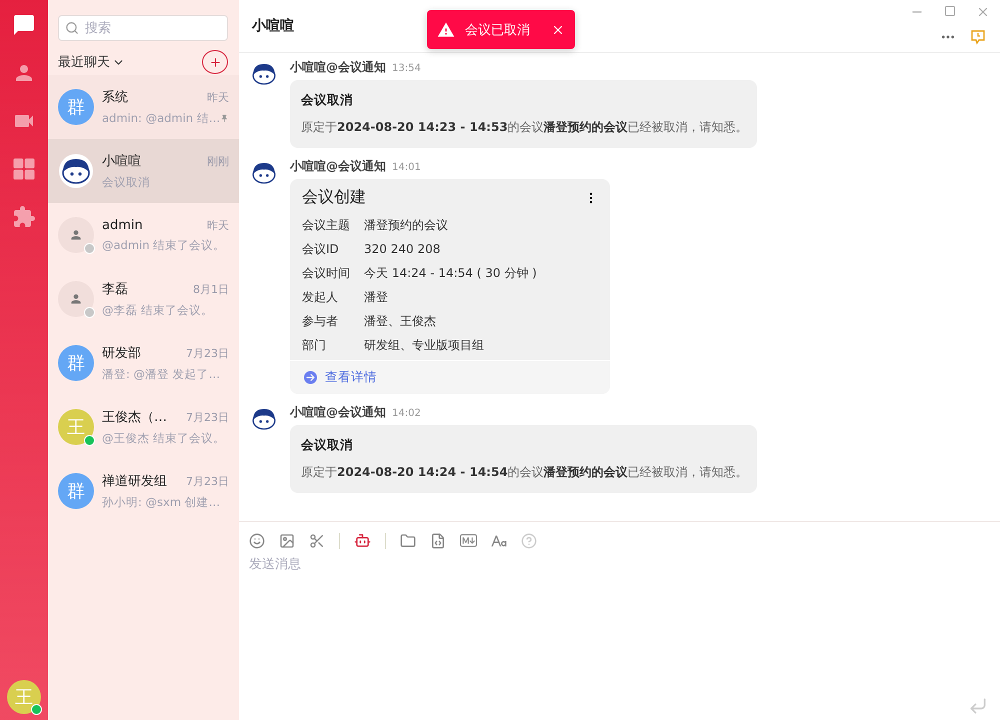 The image size is (1000, 720). Describe the element at coordinates (320, 321) in the screenshot. I see `field-label: 参与者` at that location.